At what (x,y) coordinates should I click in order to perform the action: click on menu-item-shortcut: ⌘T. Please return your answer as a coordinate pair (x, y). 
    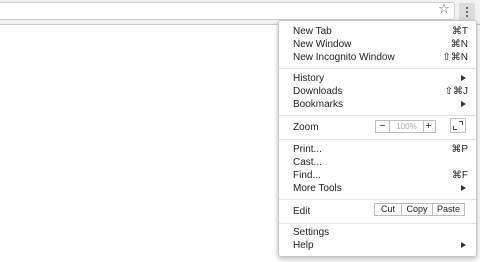
    Looking at the image, I should click on (459, 31).